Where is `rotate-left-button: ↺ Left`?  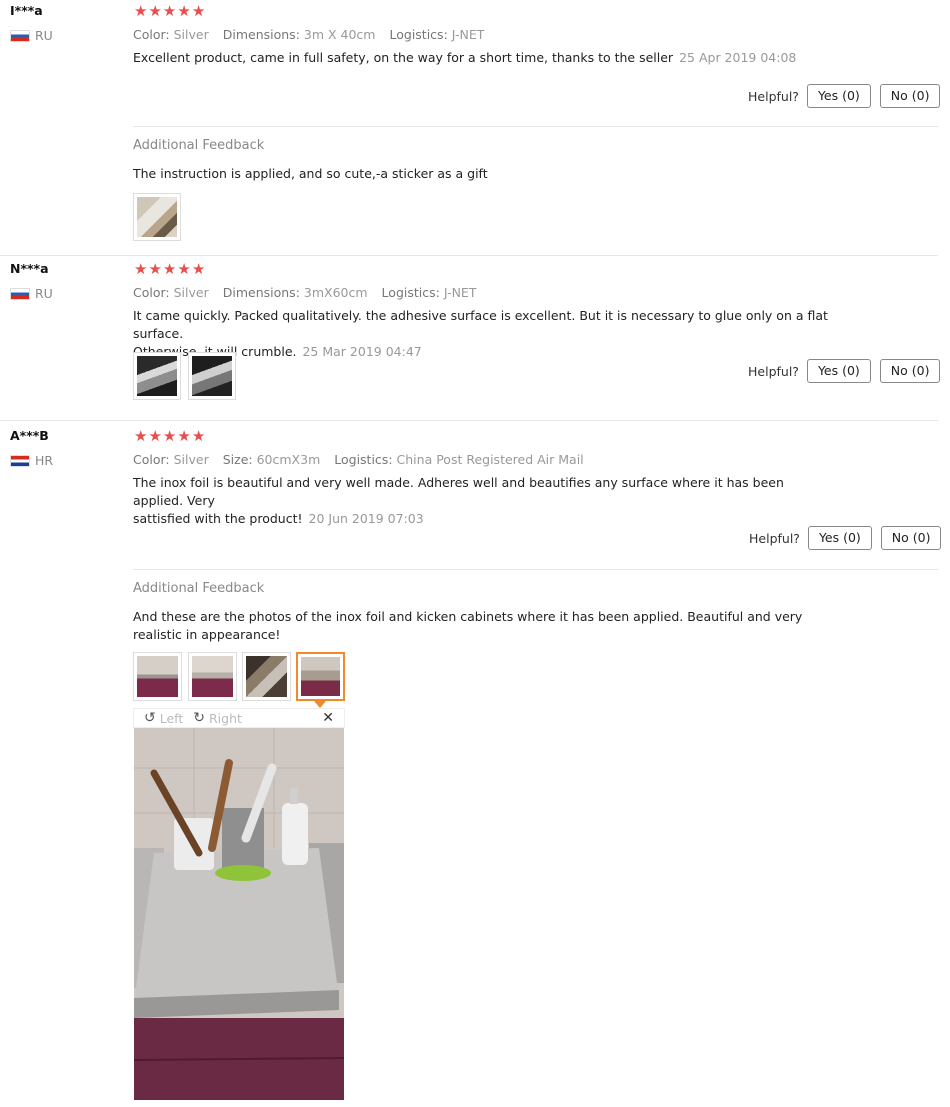 rotate-left-button: ↺ Left is located at coordinates (163, 718).